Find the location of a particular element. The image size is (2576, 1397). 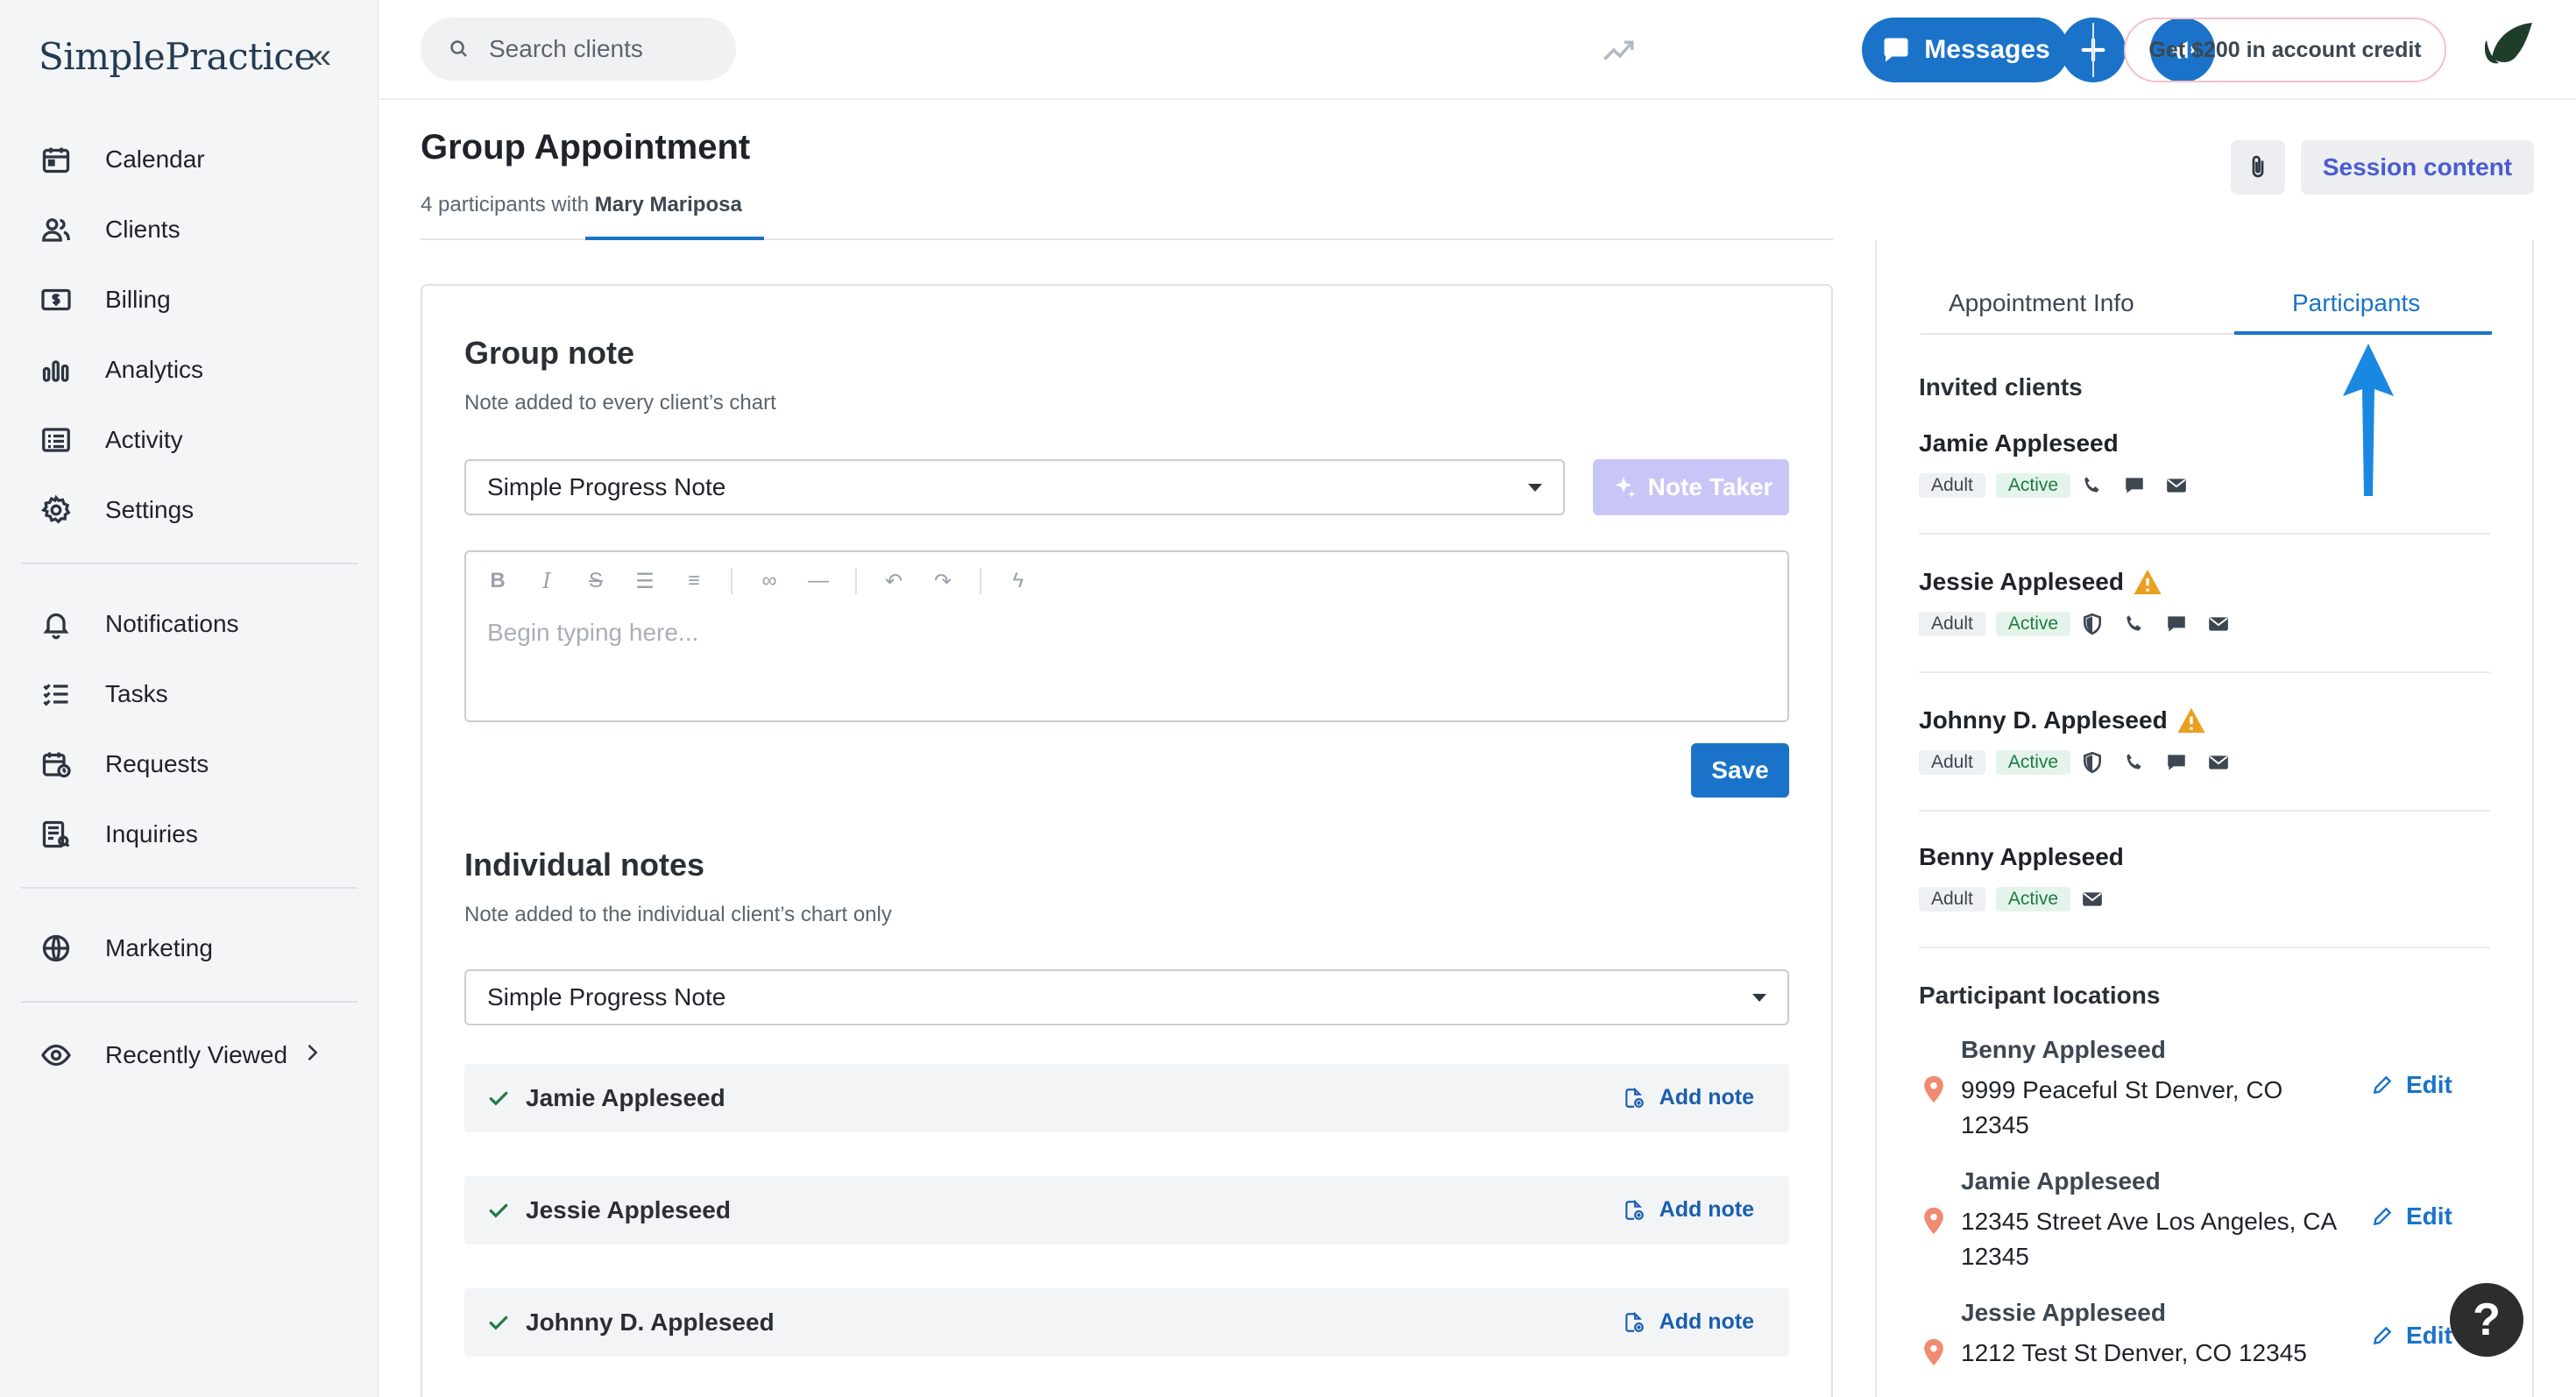

italic-icon: I is located at coordinates (546, 581).